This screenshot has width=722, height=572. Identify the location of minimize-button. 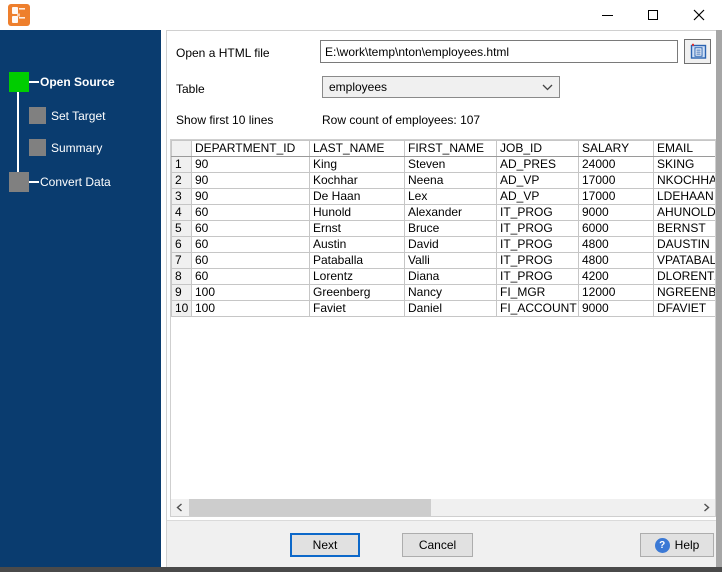
(607, 15).